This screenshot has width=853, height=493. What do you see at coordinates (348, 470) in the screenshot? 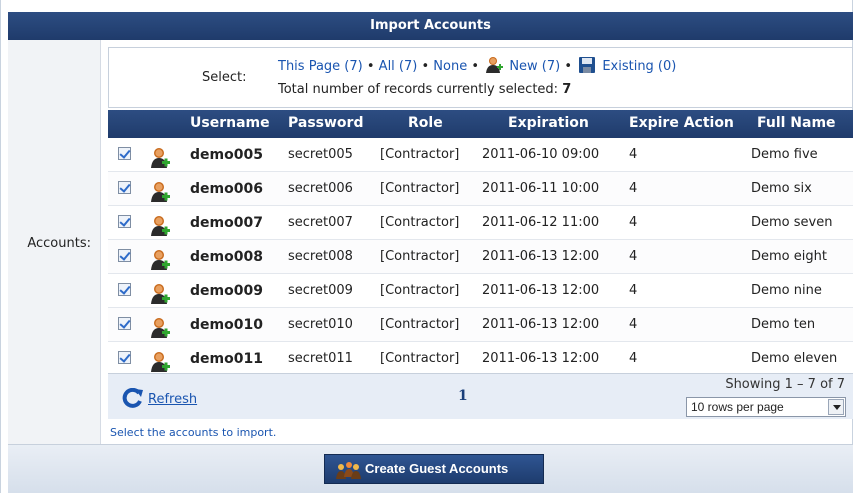
I see `create-accounts-icon` at bounding box center [348, 470].